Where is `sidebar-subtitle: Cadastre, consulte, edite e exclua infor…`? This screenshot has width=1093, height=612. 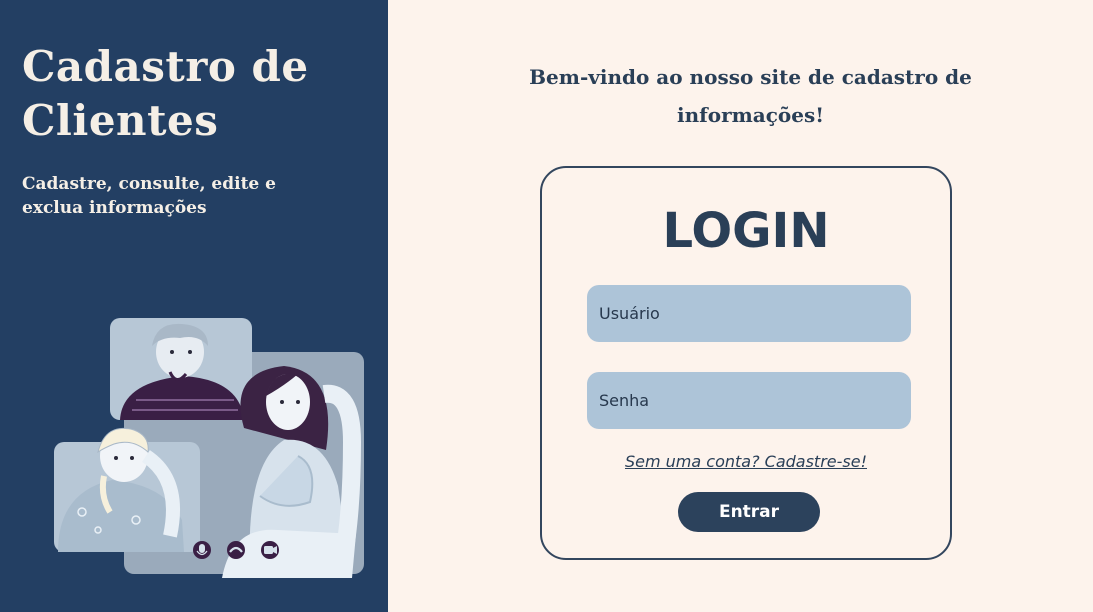
sidebar-subtitle: Cadastre, consulte, edite e exclua infor… is located at coordinates (149, 196).